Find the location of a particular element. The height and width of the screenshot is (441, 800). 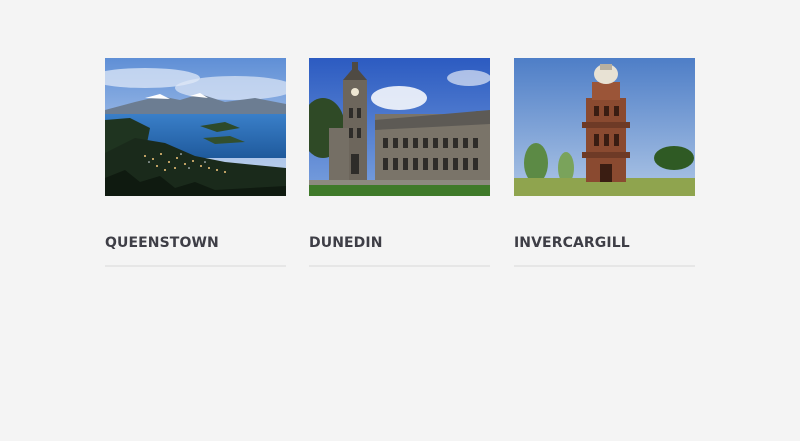

dunedin-photo is located at coordinates (399, 127).